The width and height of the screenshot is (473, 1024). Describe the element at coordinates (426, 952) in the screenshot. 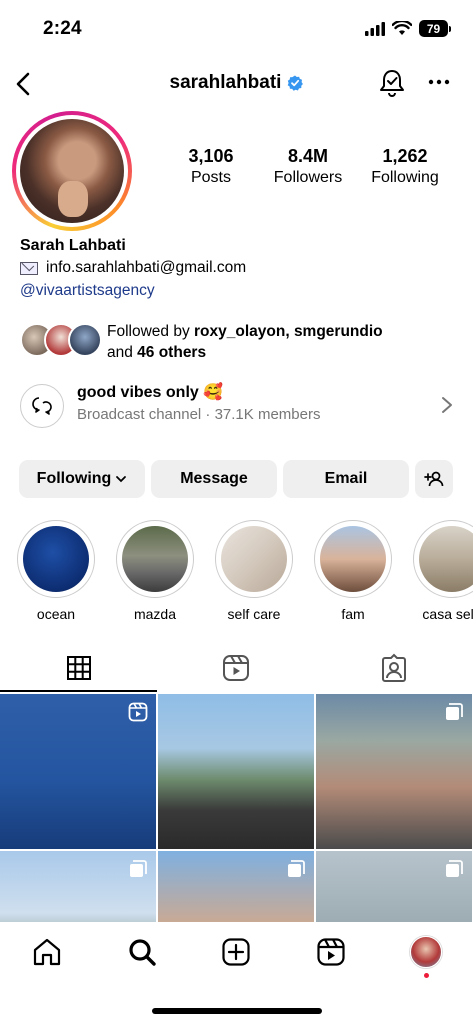

I see `profile-avatar-tab` at that location.